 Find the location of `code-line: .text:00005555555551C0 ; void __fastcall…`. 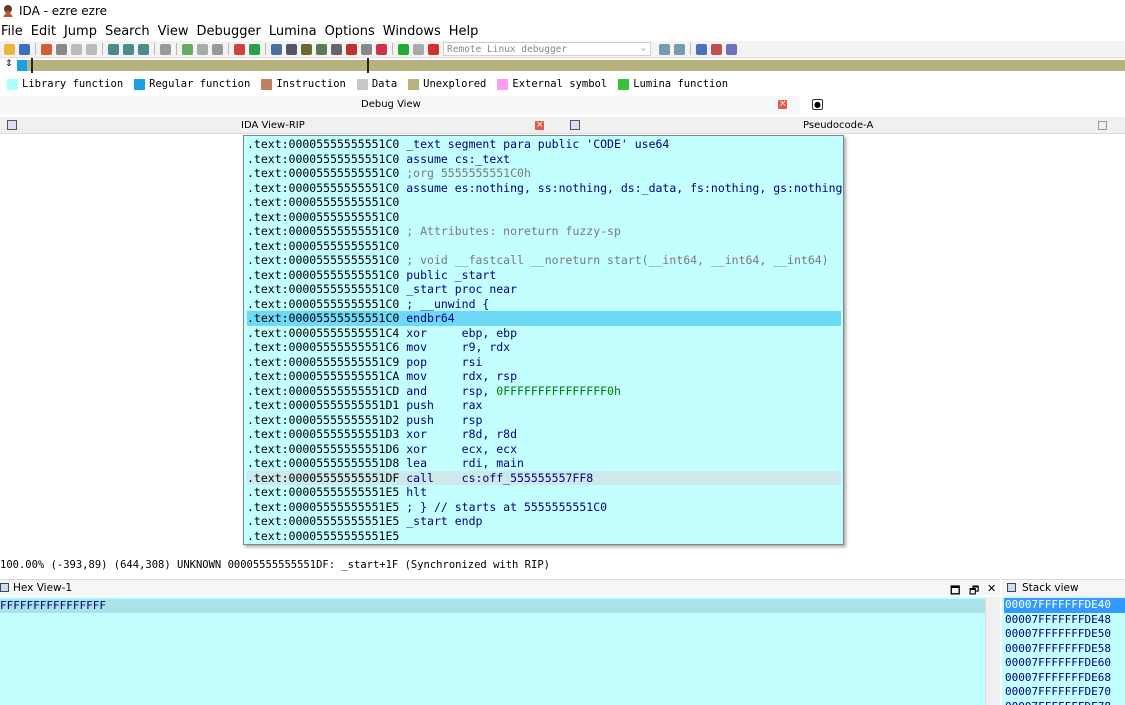

code-line: .text:00005555555551C0 ; void __fastcall… is located at coordinates (544, 260).